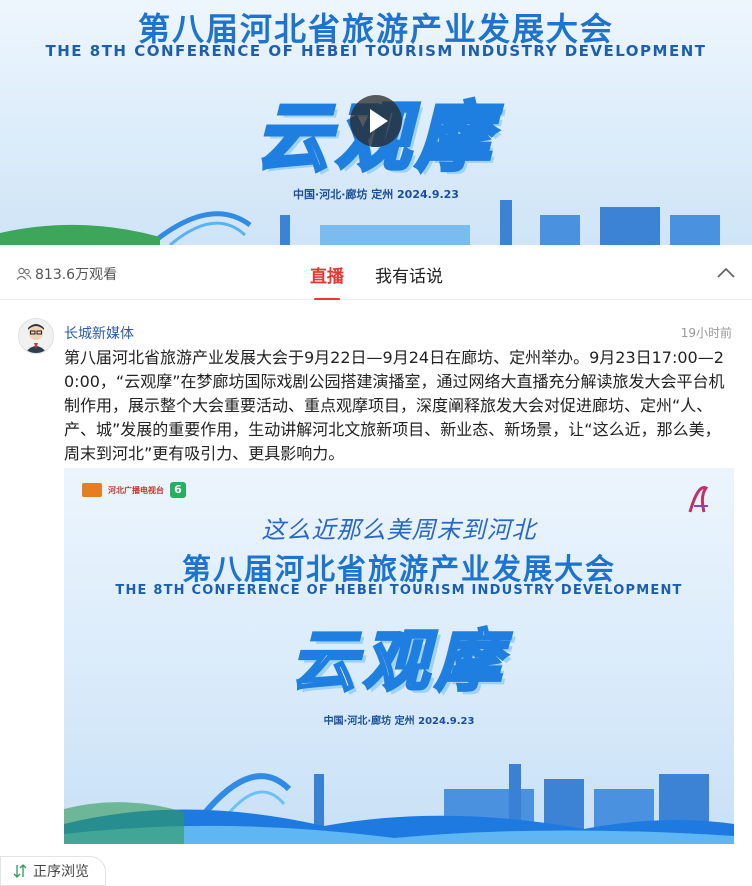  What do you see at coordinates (20, 871) in the screenshot?
I see `sort-icon` at bounding box center [20, 871].